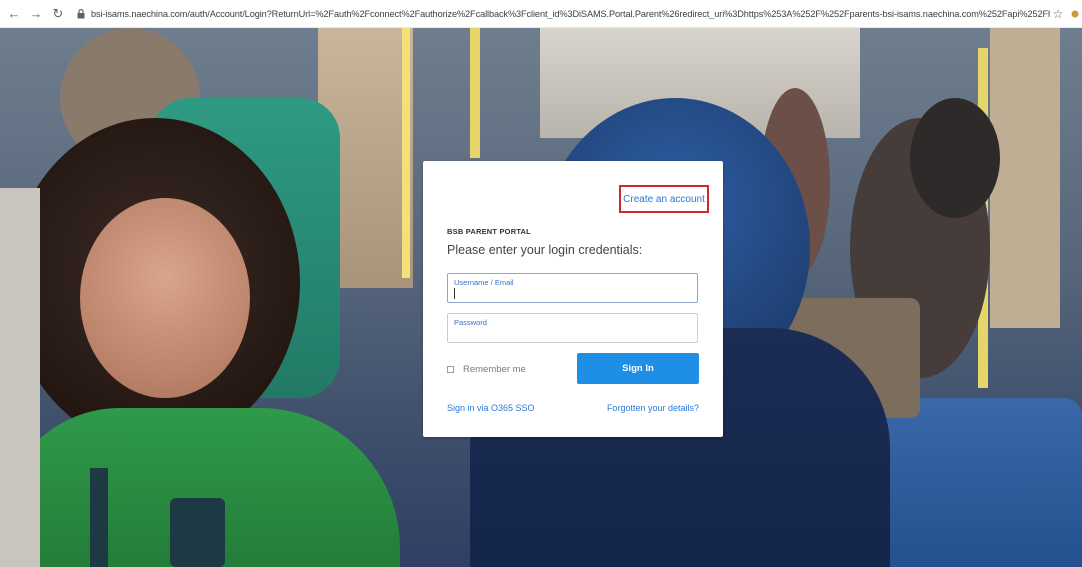  Describe the element at coordinates (638, 368) in the screenshot. I see `sign-in-button: Sign In` at that location.